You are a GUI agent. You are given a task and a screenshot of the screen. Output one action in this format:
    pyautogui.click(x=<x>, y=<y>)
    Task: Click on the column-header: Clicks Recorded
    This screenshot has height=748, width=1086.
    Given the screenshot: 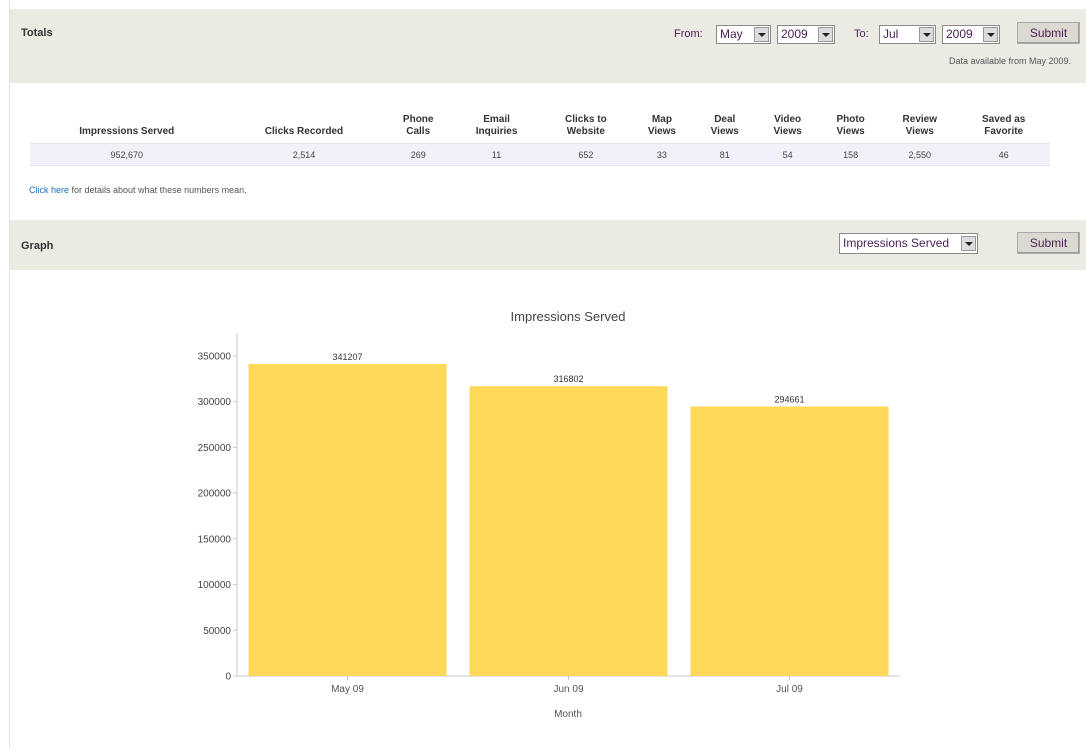 What is the action you would take?
    pyautogui.click(x=304, y=126)
    